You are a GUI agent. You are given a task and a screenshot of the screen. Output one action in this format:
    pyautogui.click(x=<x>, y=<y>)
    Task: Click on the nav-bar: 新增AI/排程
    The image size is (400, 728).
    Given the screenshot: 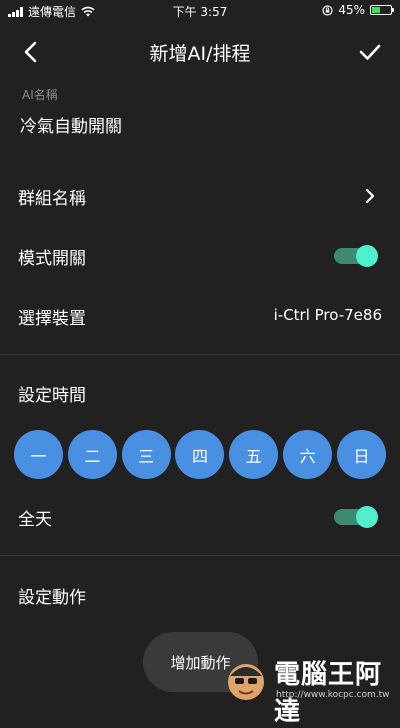 What is the action you would take?
    pyautogui.click(x=200, y=52)
    